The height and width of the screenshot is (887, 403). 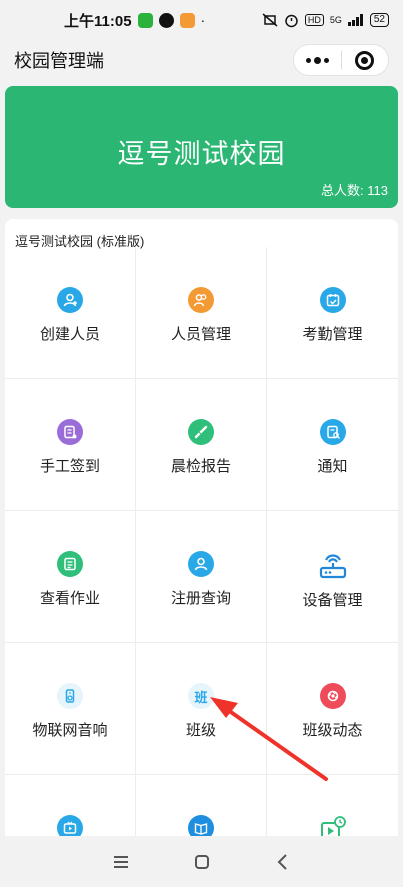 I want to click on grid-item-attendance: 考勤管理, so click(x=332, y=313).